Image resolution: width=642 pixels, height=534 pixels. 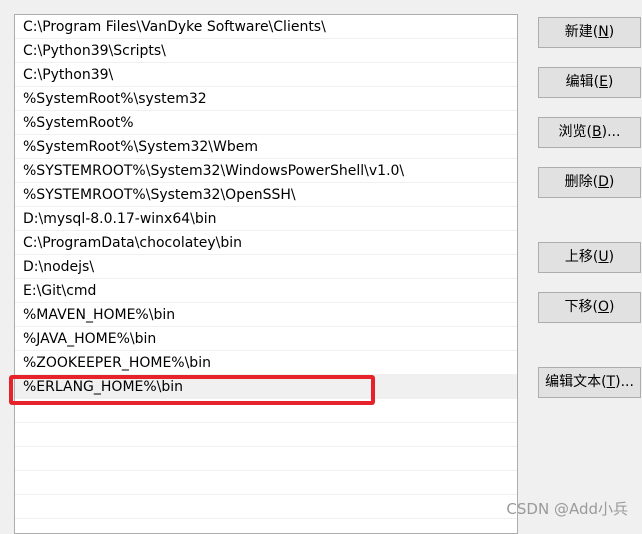 I want to click on delete-button-label: 删除(, so click(x=581, y=182).